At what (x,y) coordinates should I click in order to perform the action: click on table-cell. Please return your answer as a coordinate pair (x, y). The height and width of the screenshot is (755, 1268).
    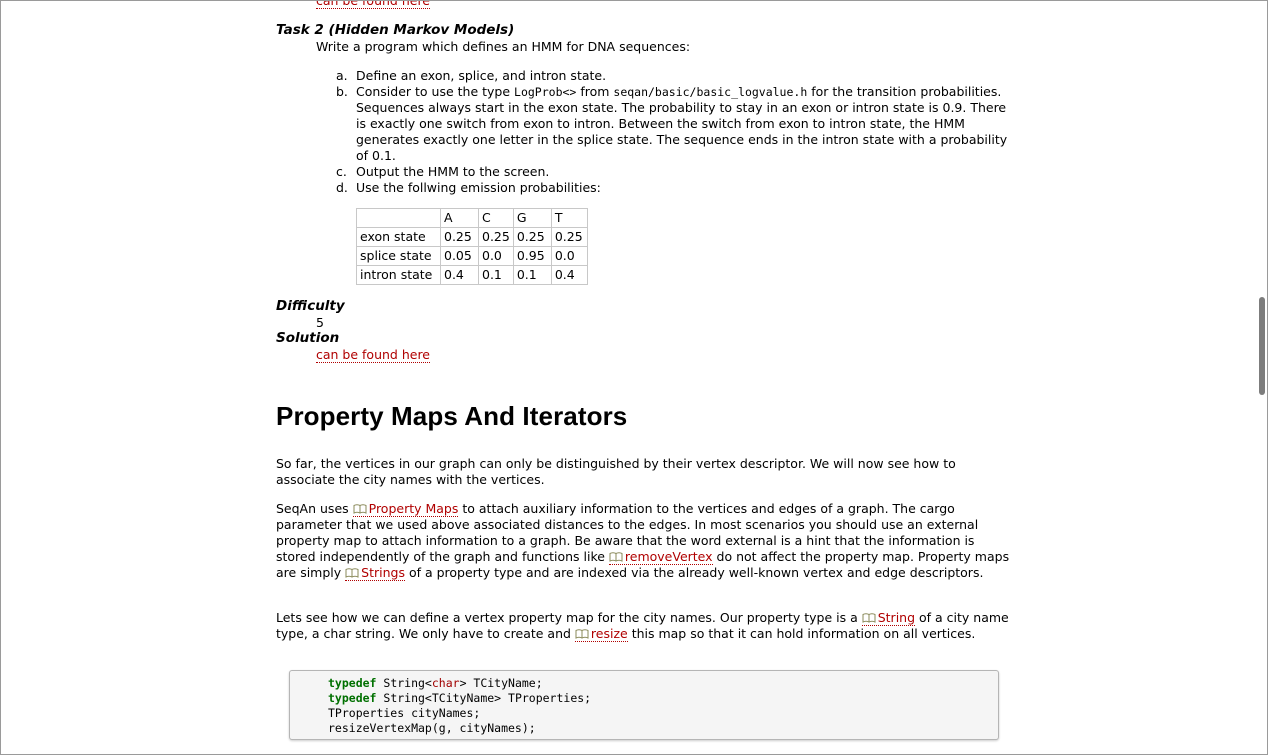
    Looking at the image, I should click on (398, 218).